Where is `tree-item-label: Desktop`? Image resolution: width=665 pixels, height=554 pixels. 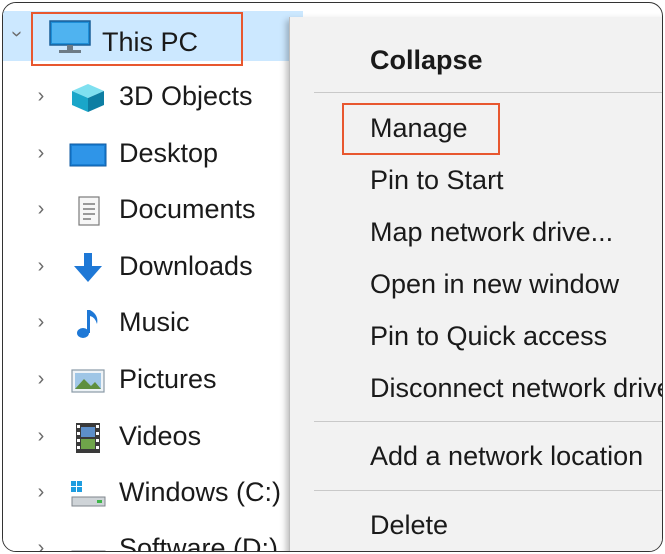 tree-item-label: Desktop is located at coordinates (169, 153).